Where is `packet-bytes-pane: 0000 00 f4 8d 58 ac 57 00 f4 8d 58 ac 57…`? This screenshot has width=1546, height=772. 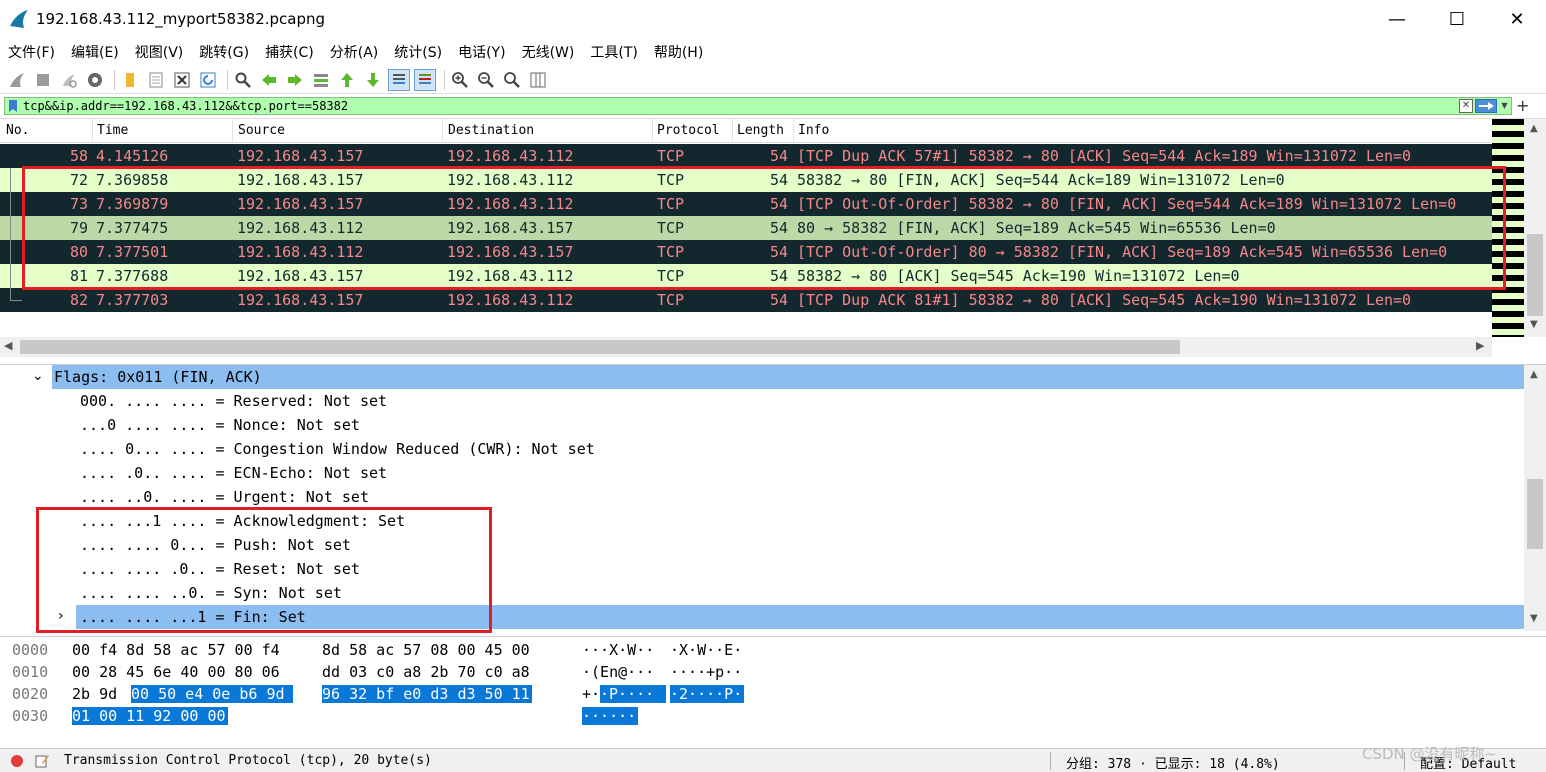 packet-bytes-pane: 0000 00 f4 8d 58 ac 57 00 f4 8d 58 ac 57… is located at coordinates (773, 691).